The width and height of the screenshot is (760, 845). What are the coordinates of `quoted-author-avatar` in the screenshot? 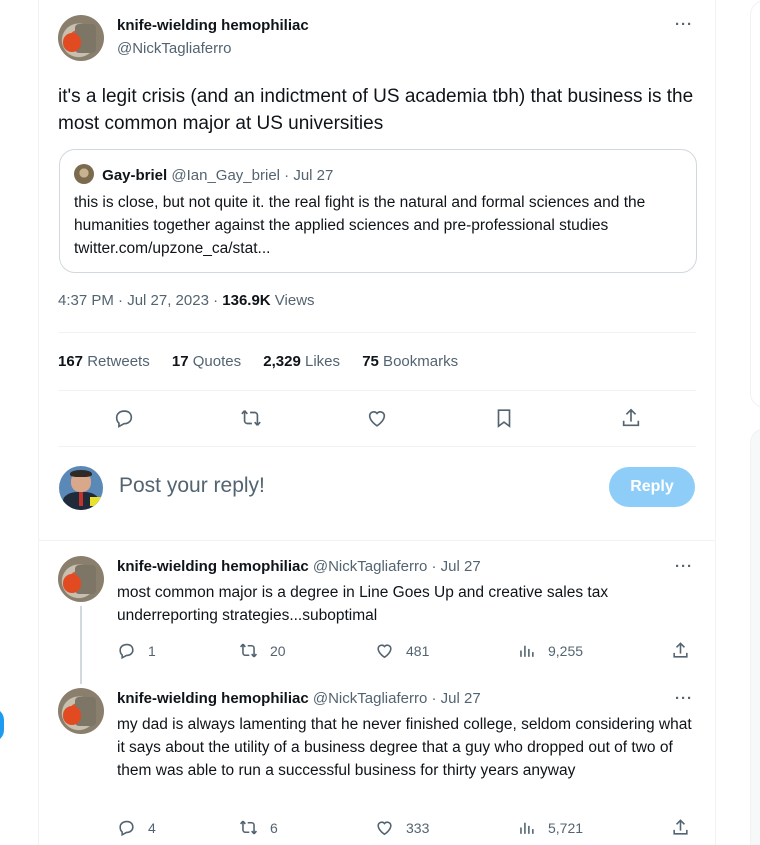 It's located at (84, 174).